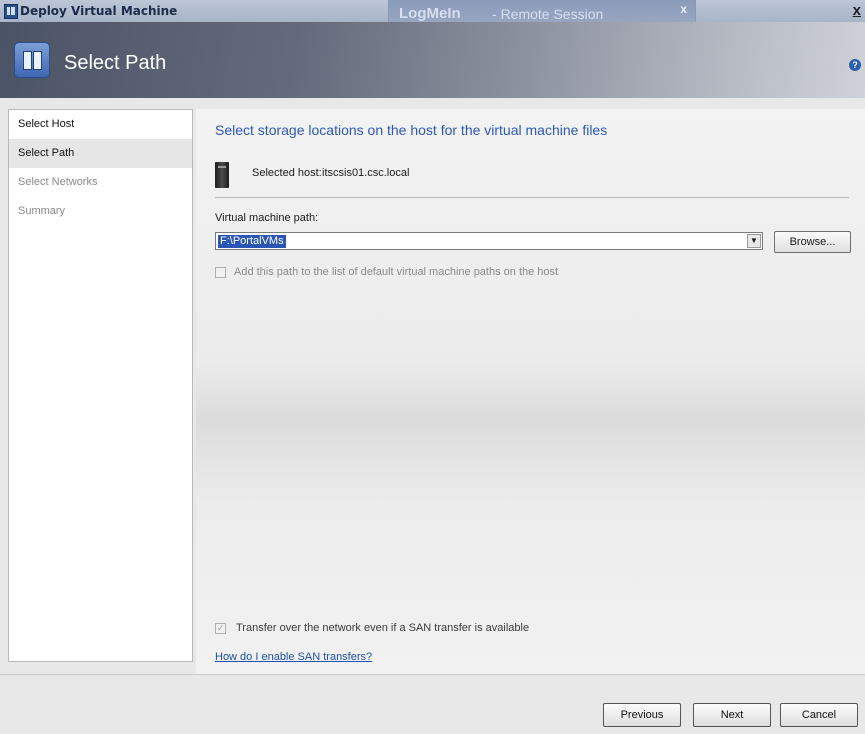 This screenshot has height=734, width=865. I want to click on close-icon: x, so click(857, 10).